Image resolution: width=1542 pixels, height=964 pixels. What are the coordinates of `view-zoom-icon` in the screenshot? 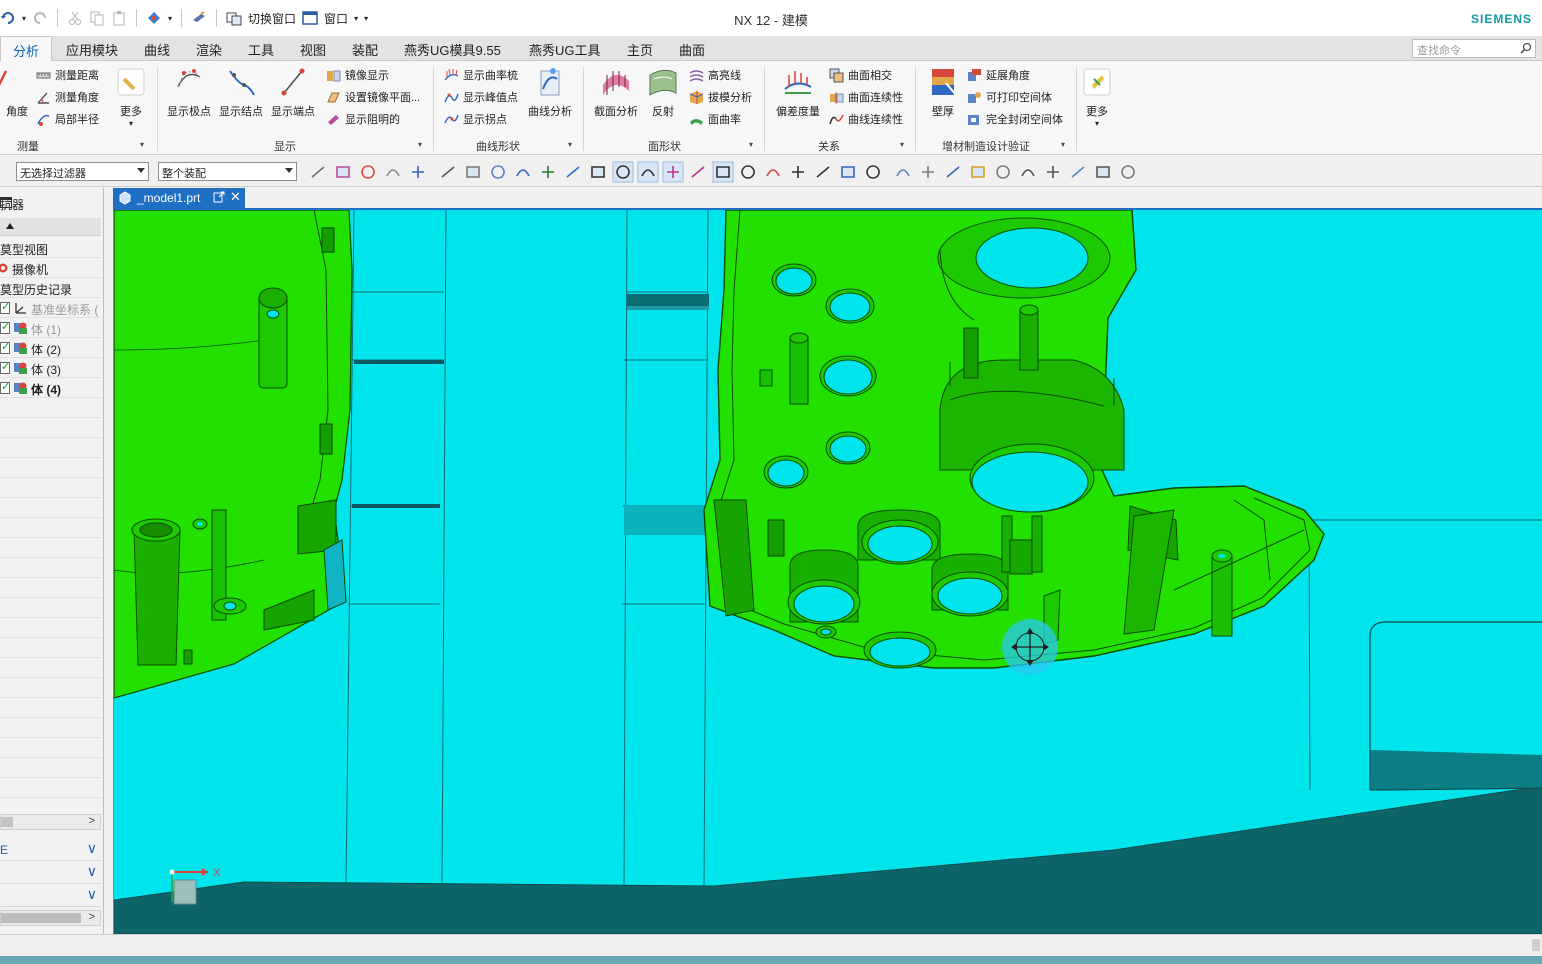 It's located at (928, 172).